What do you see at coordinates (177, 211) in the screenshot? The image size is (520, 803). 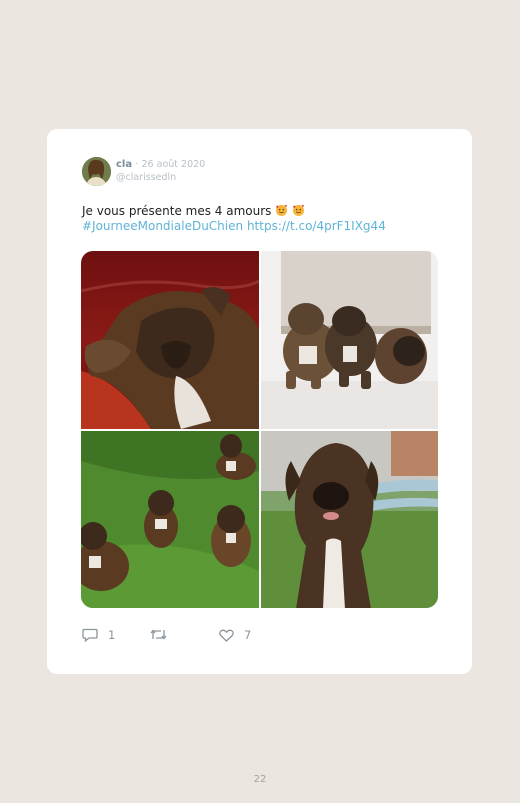 I see `tweet-body: Je vous présente mes 4 amours` at bounding box center [177, 211].